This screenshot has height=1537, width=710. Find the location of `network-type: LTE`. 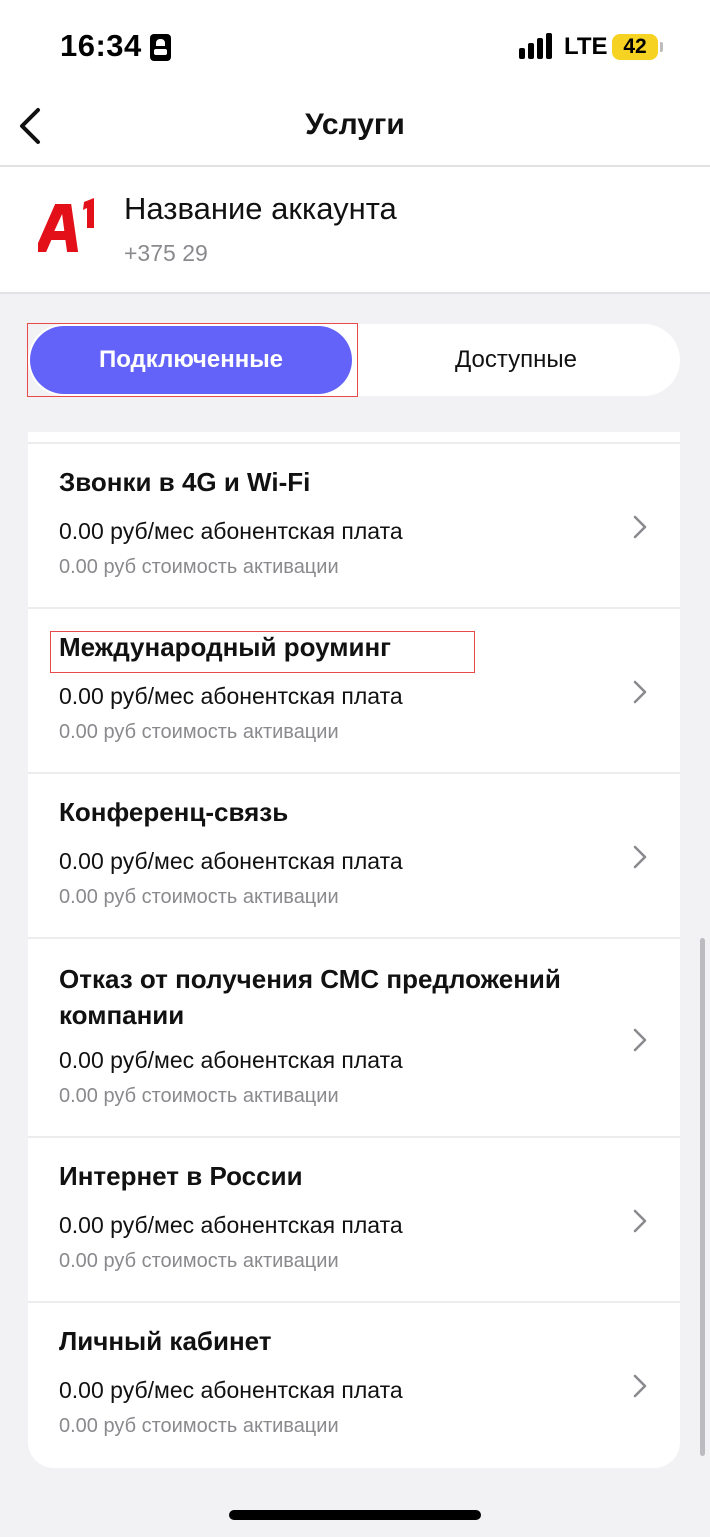

network-type: LTE is located at coordinates (586, 46).